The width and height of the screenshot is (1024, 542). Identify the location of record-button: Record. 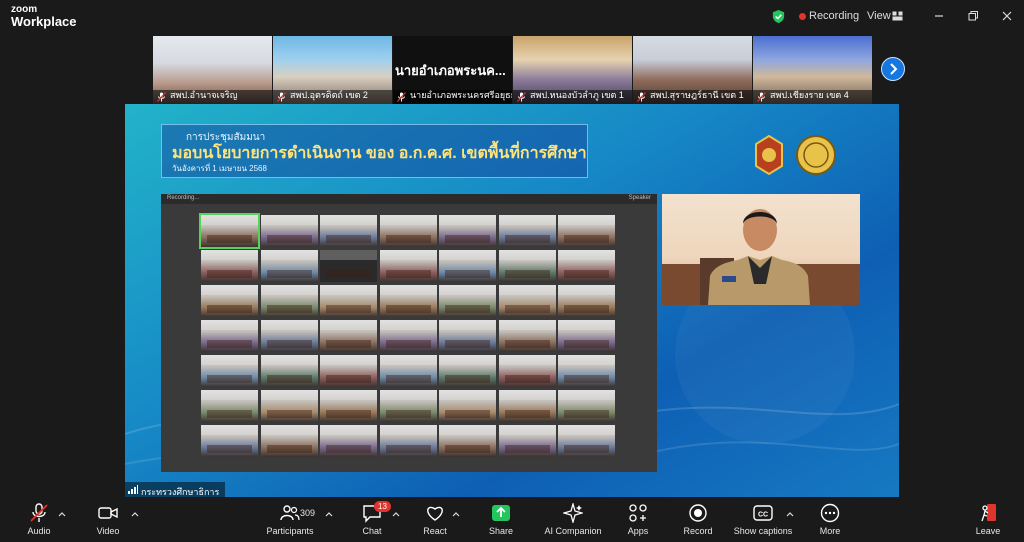
(698, 519).